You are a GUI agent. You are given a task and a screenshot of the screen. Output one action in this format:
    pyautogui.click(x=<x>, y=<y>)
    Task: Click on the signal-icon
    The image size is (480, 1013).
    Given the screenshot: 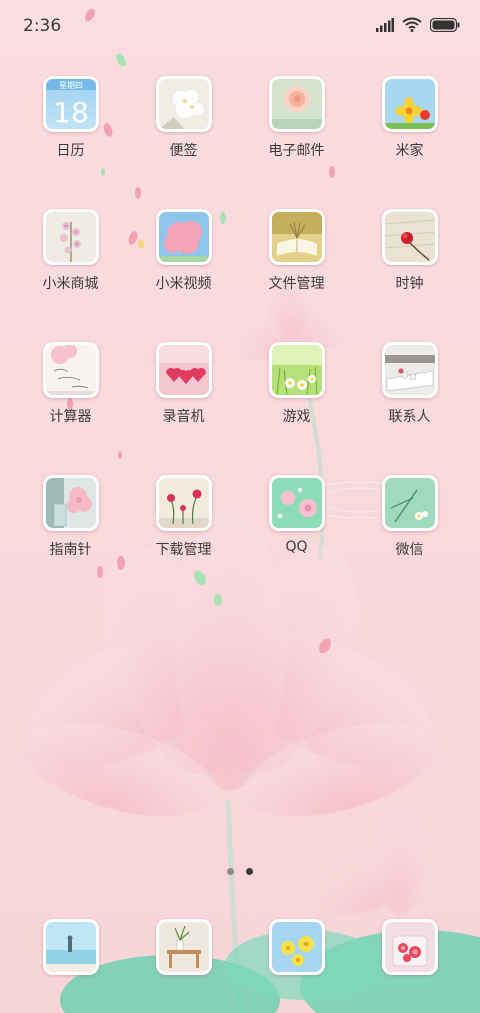 What is the action you would take?
    pyautogui.click(x=385, y=24)
    